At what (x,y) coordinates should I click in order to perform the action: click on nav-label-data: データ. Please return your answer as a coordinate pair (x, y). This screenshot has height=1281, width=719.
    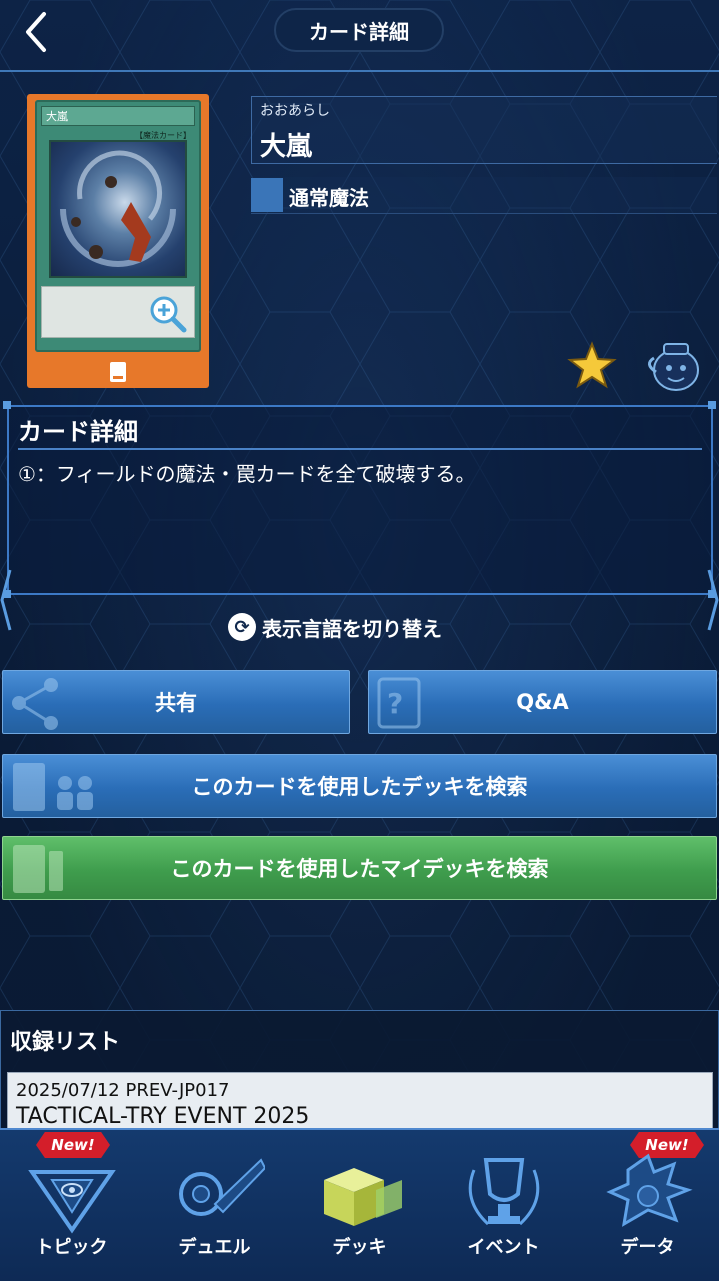
    Looking at the image, I should click on (647, 1247).